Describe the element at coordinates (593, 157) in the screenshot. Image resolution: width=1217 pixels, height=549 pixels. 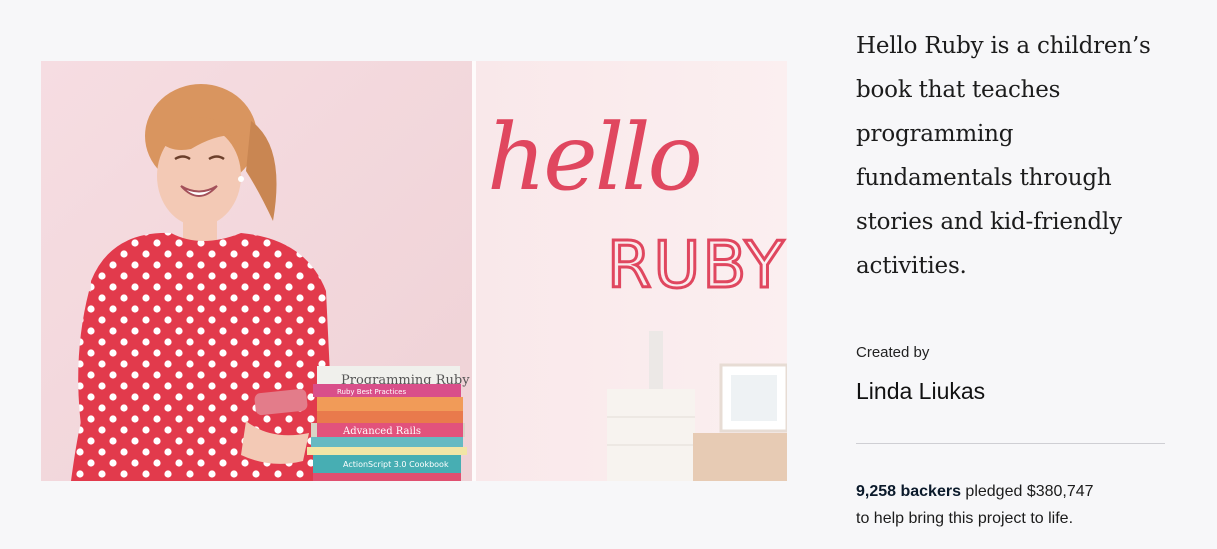
I see `hello-lettering: hello` at that location.